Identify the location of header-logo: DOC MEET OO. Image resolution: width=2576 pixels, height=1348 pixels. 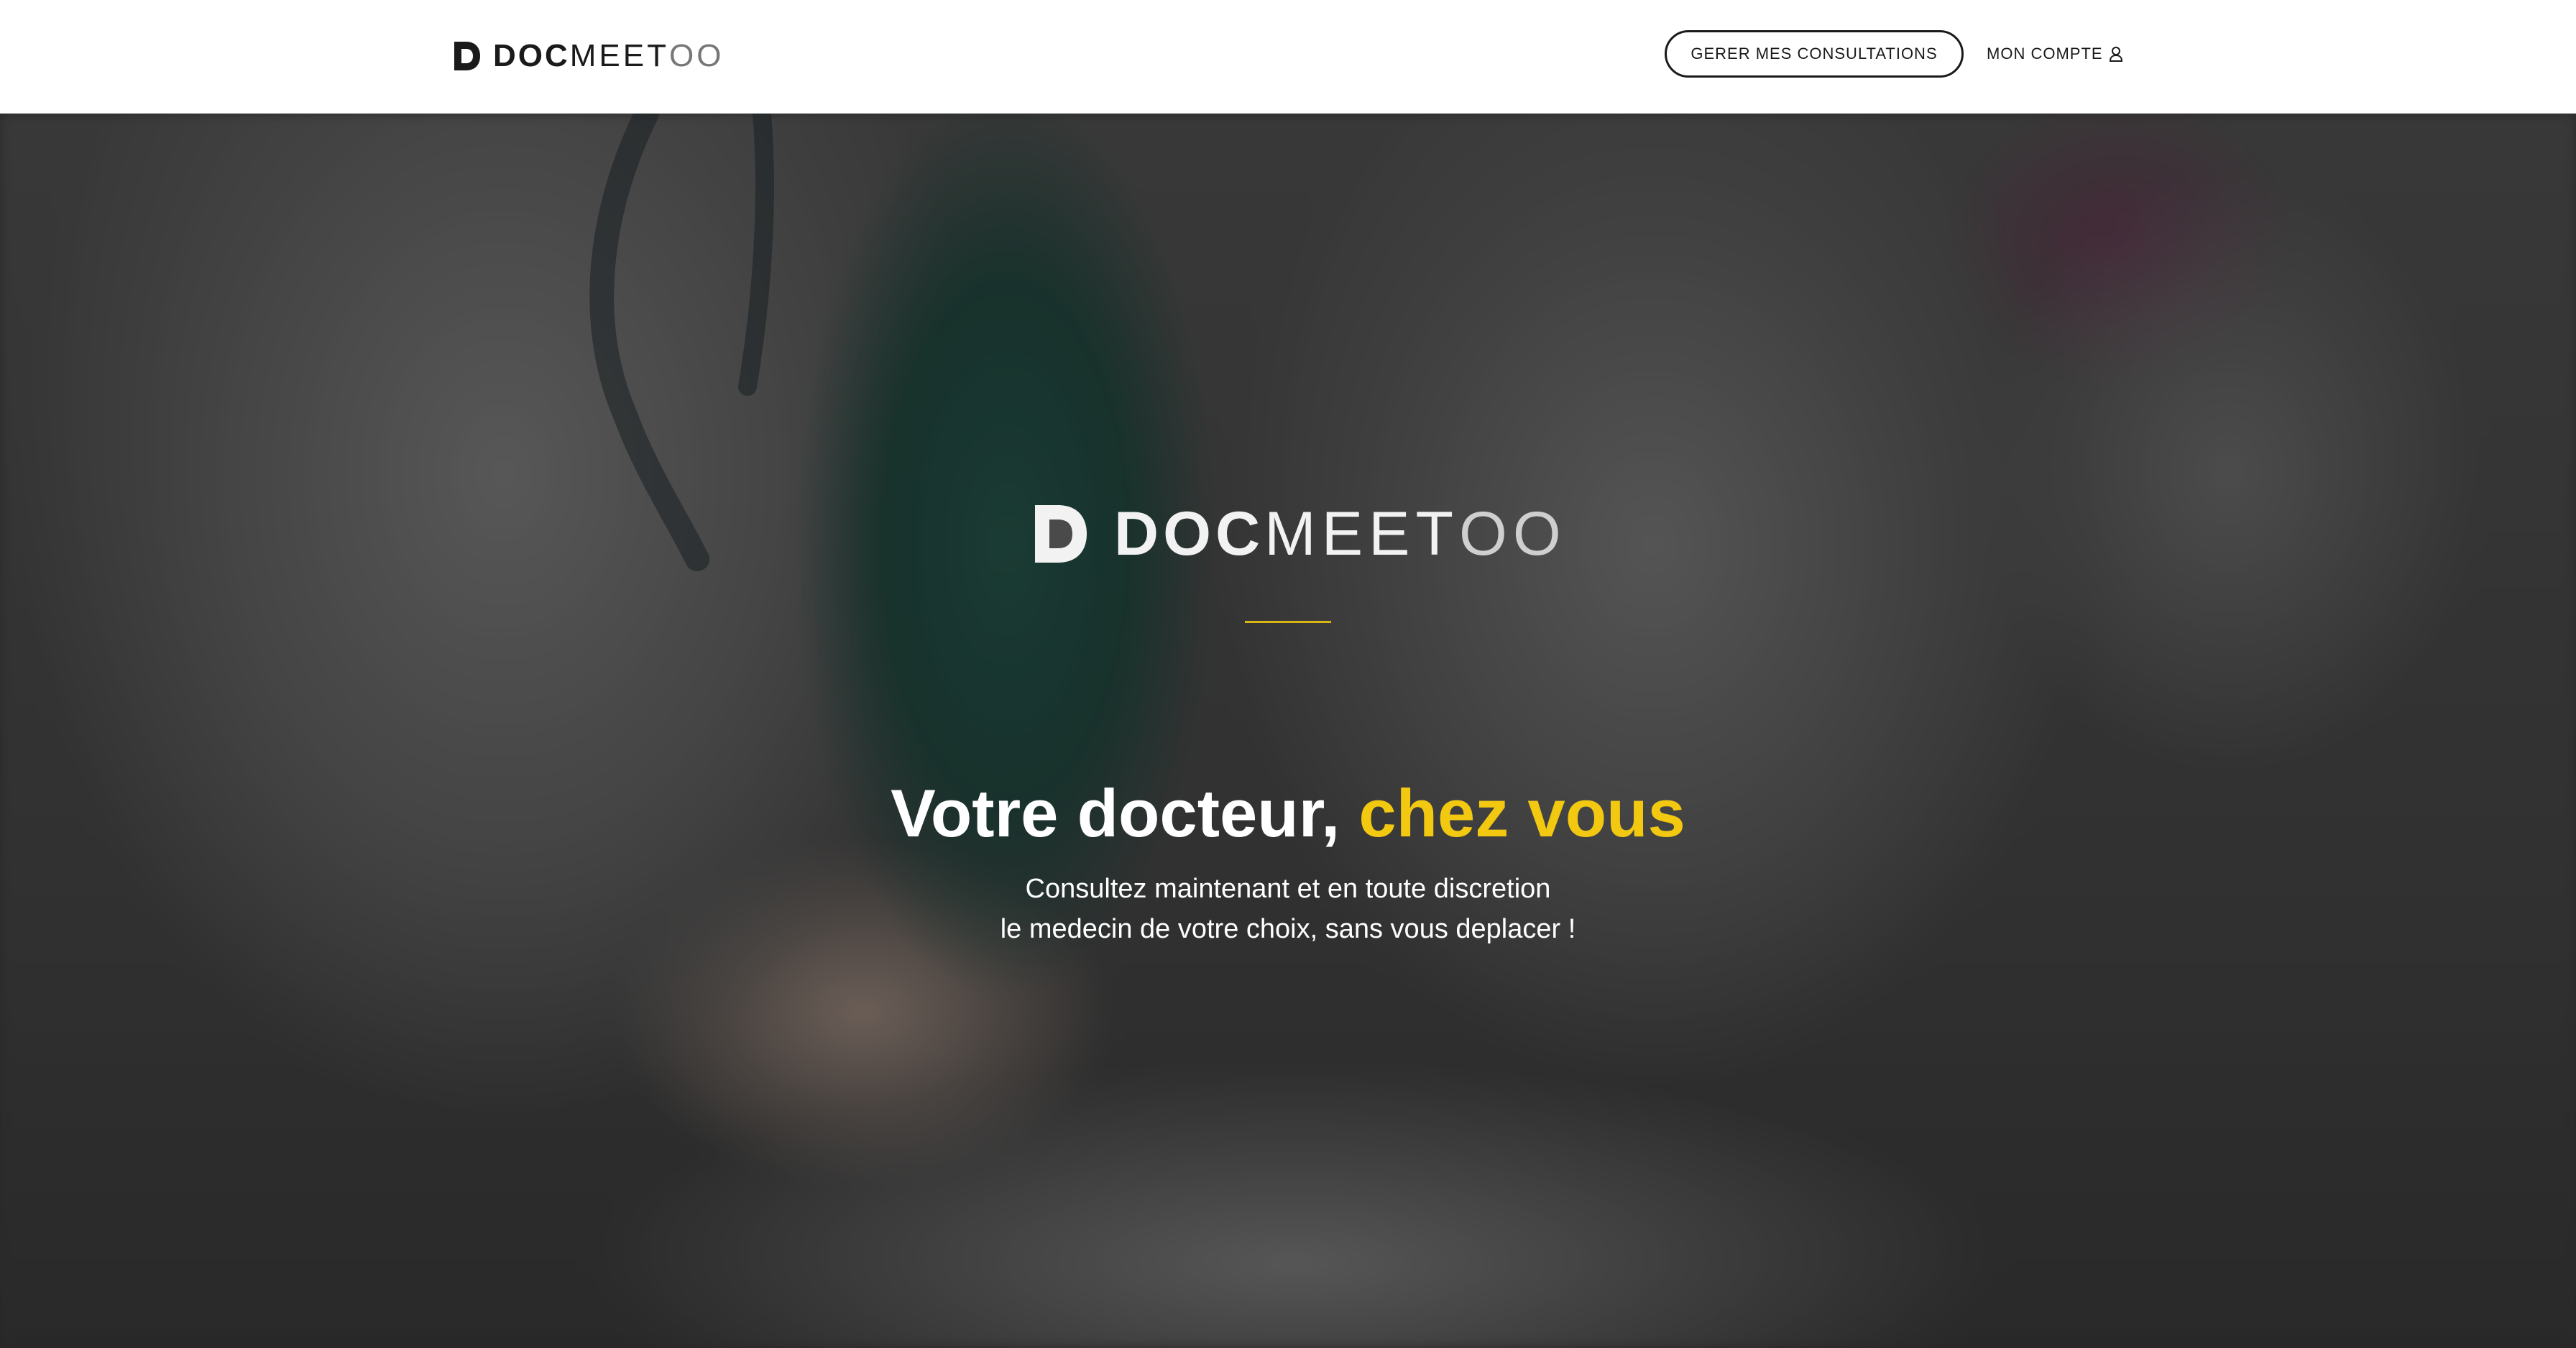
(587, 56).